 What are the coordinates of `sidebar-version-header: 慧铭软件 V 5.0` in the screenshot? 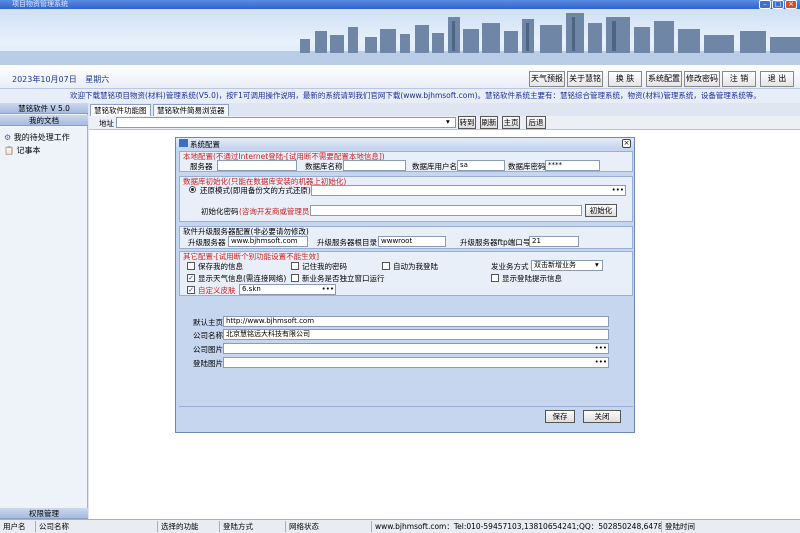 It's located at (44, 108).